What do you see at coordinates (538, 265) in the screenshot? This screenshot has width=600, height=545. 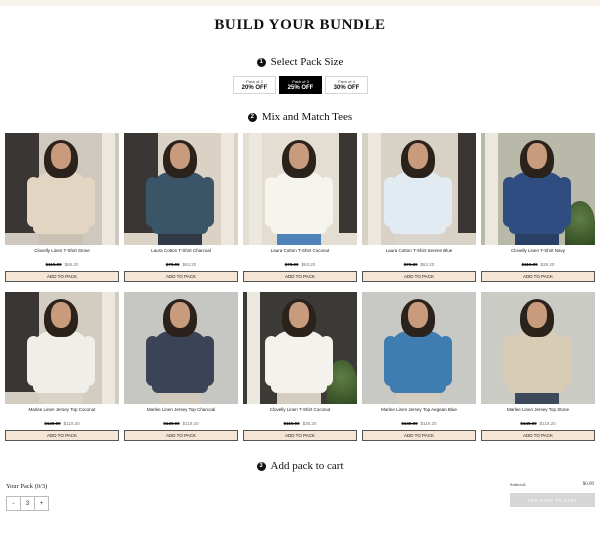 I see `product-price: $115.00 $35.20` at bounding box center [538, 265].